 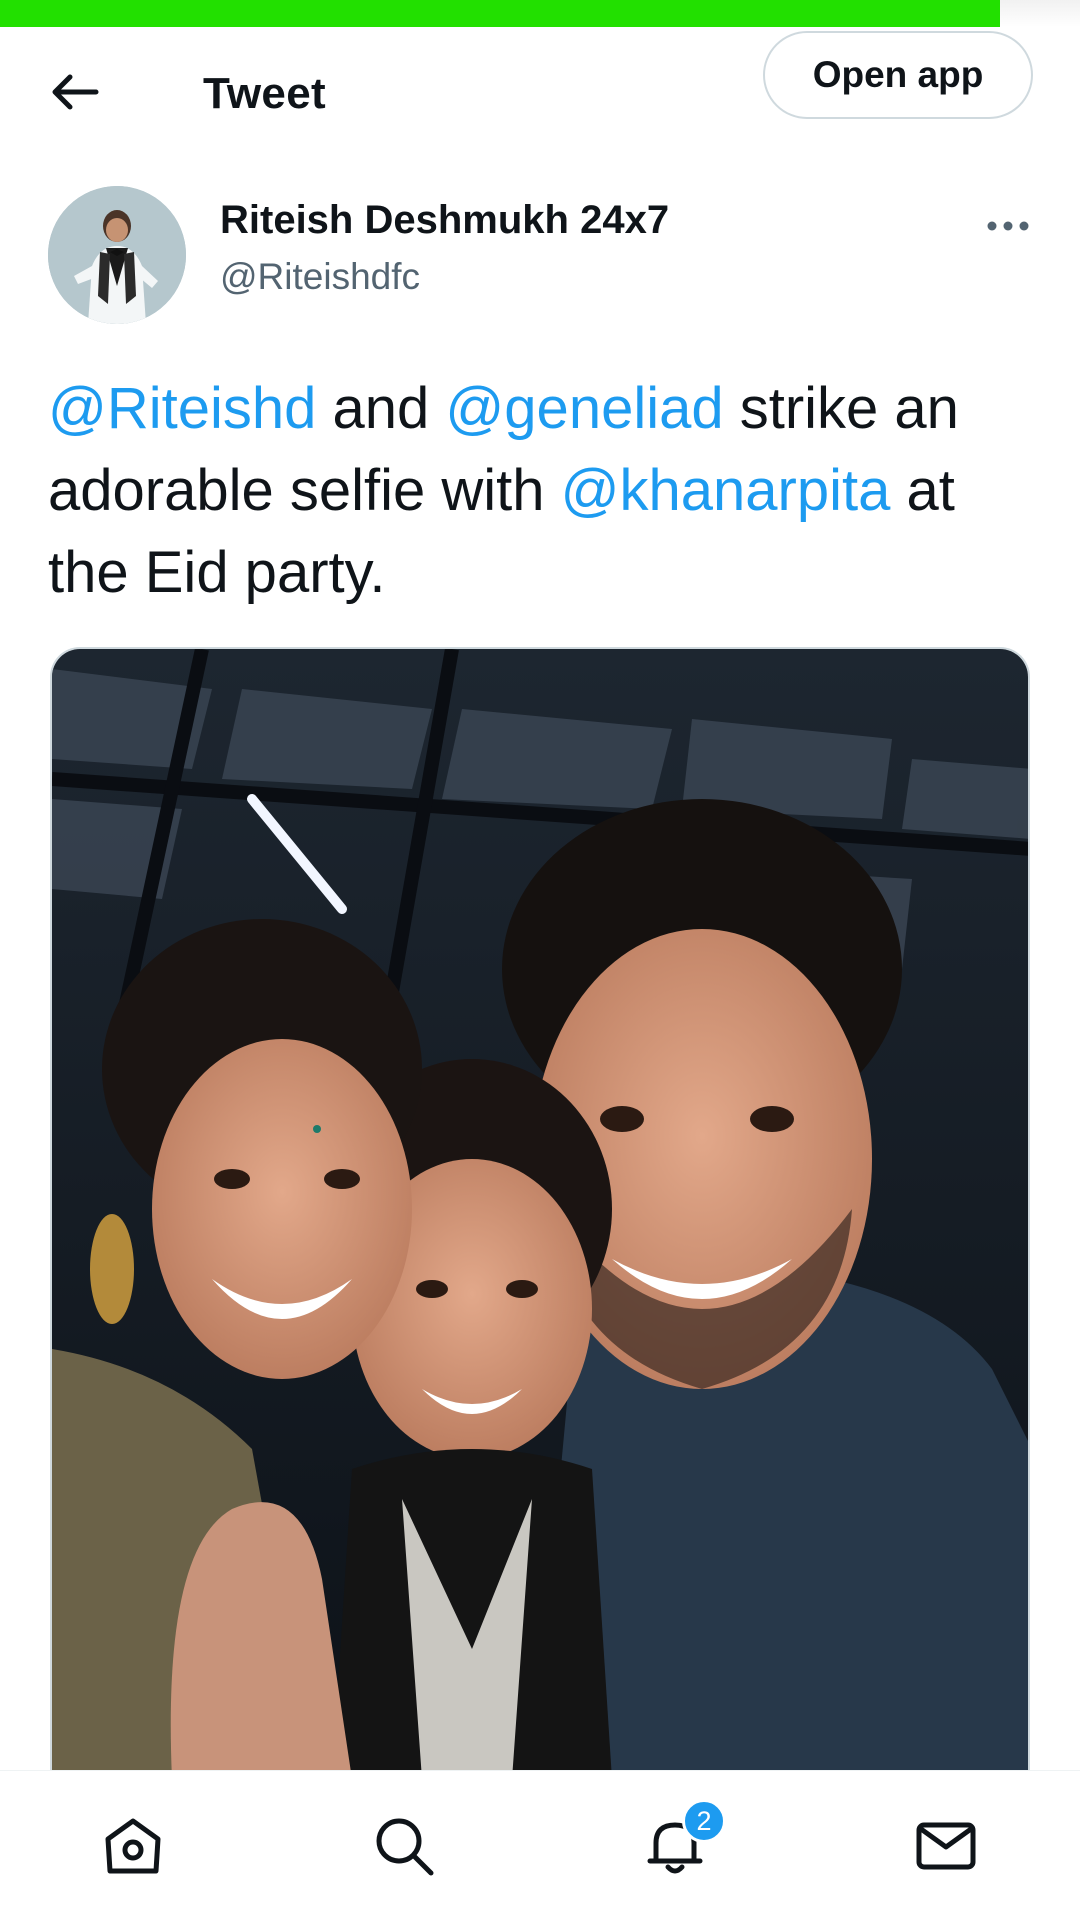 I want to click on mention-link: @khanarpita, so click(x=726, y=490).